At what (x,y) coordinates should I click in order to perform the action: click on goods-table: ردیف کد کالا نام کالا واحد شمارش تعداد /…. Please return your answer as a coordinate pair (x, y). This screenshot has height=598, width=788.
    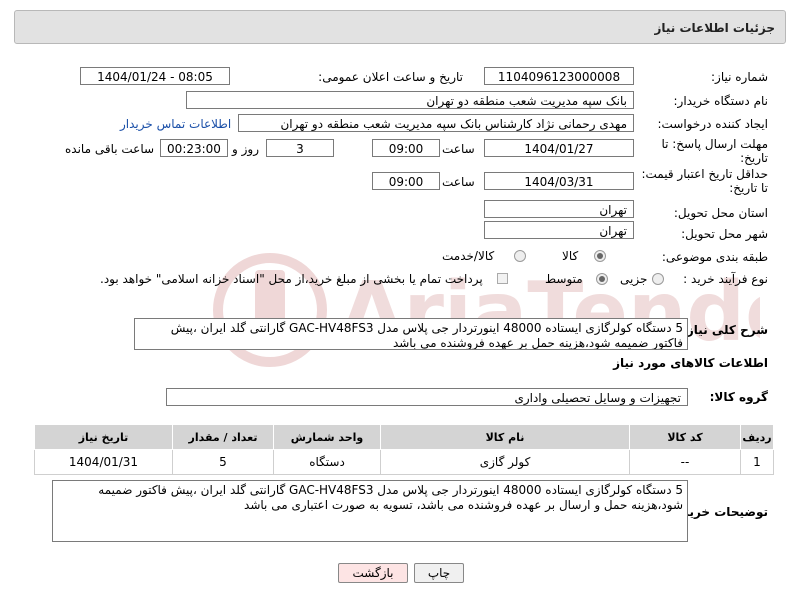
    Looking at the image, I should click on (404, 449).